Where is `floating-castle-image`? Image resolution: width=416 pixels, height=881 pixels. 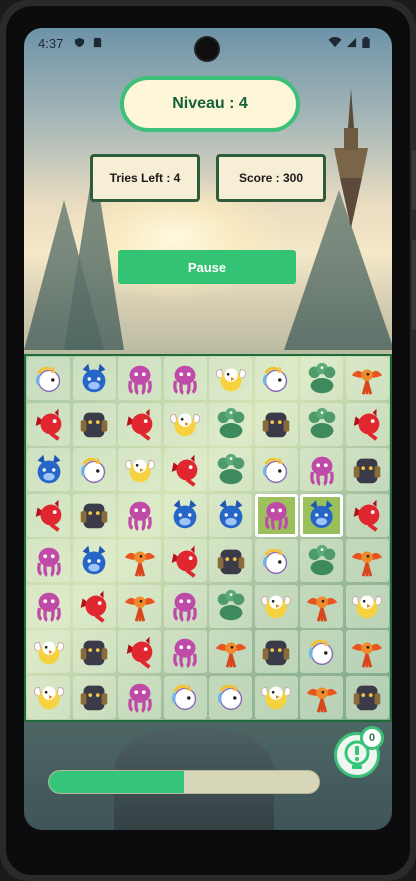
floating-castle-image is located at coordinates (351, 158).